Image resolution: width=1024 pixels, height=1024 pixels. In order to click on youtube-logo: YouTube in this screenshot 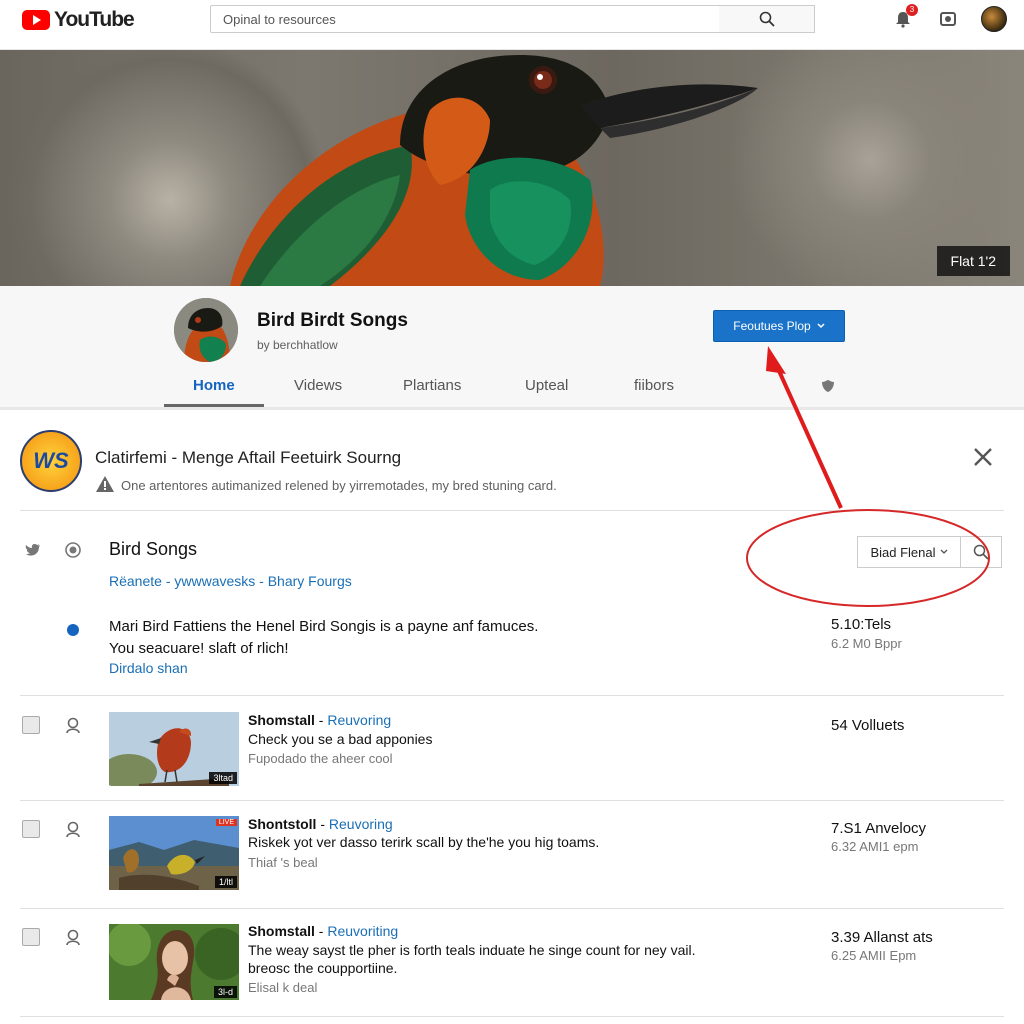, I will do `click(78, 20)`.